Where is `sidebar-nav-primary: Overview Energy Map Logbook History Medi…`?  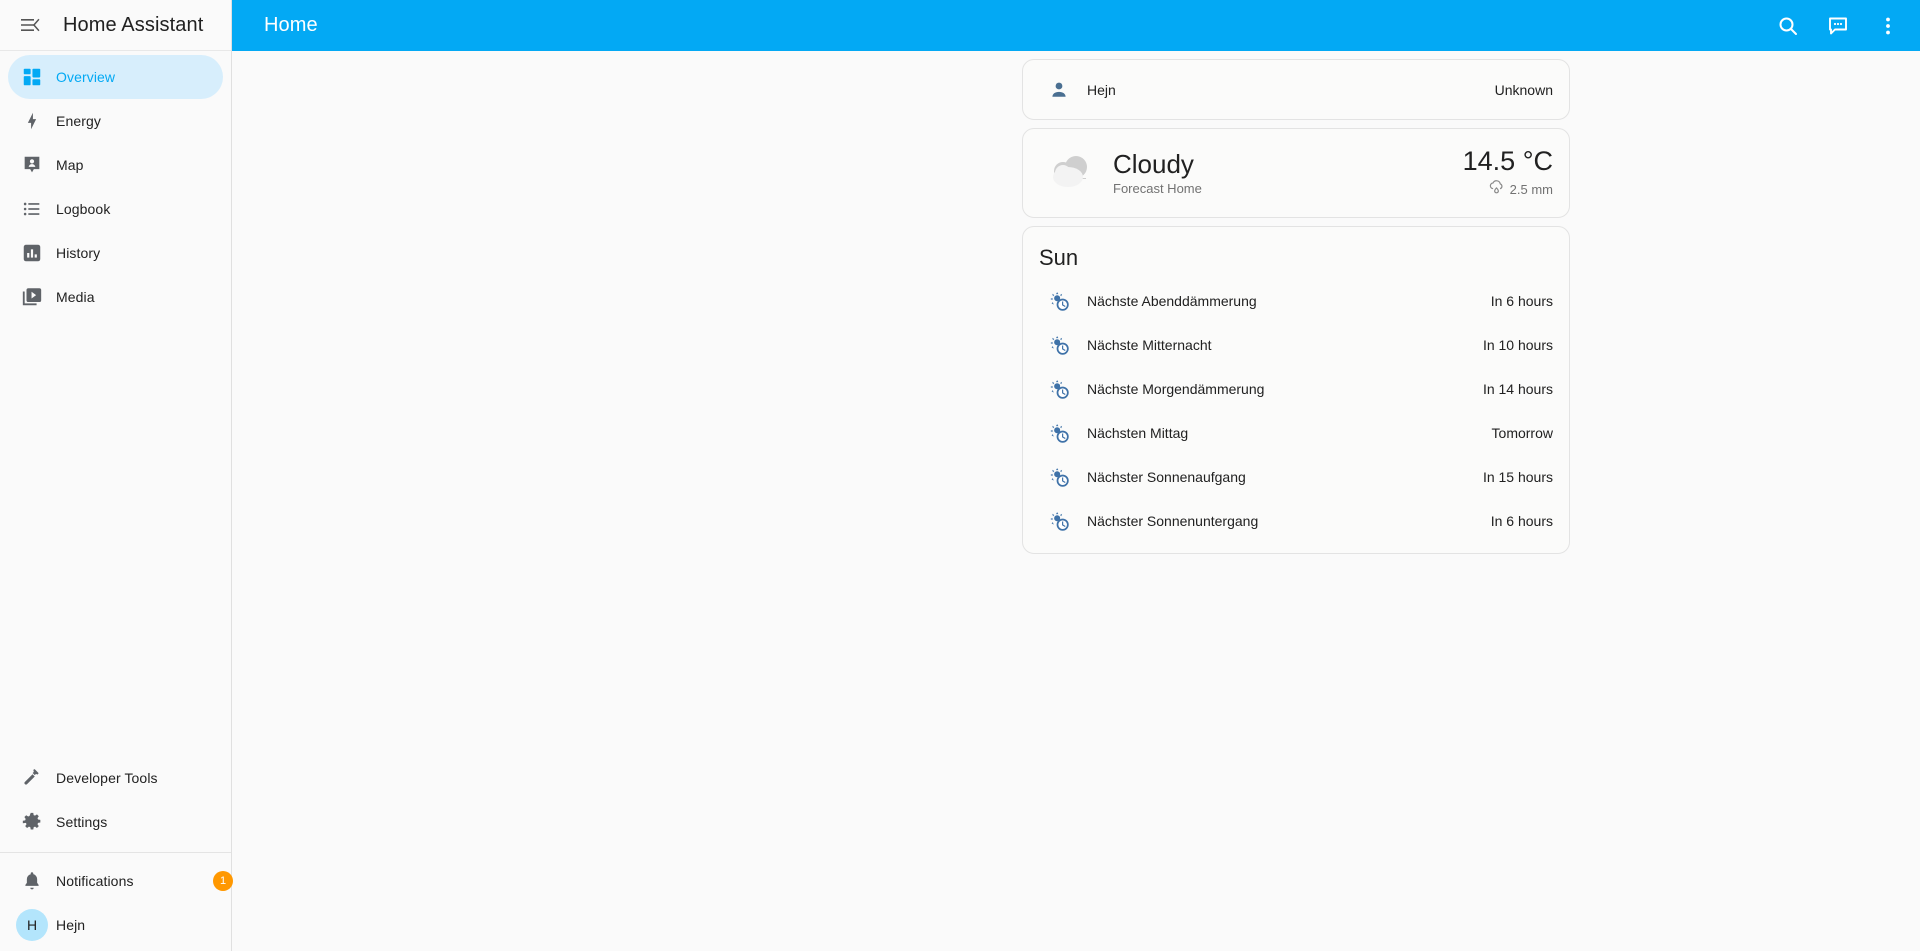
sidebar-nav-primary: Overview Energy Map Logbook History Medi… is located at coordinates (115, 185).